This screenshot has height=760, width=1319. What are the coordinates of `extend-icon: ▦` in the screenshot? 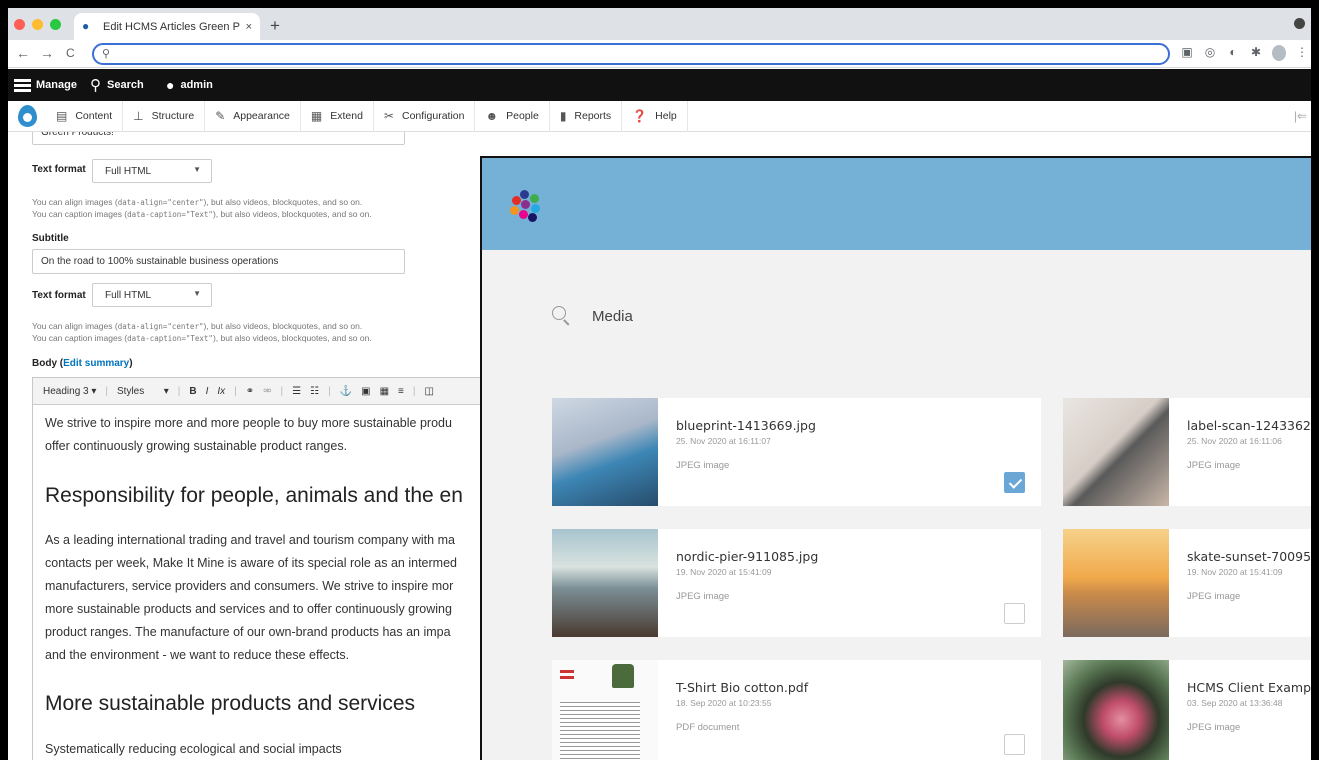 It's located at (316, 116).